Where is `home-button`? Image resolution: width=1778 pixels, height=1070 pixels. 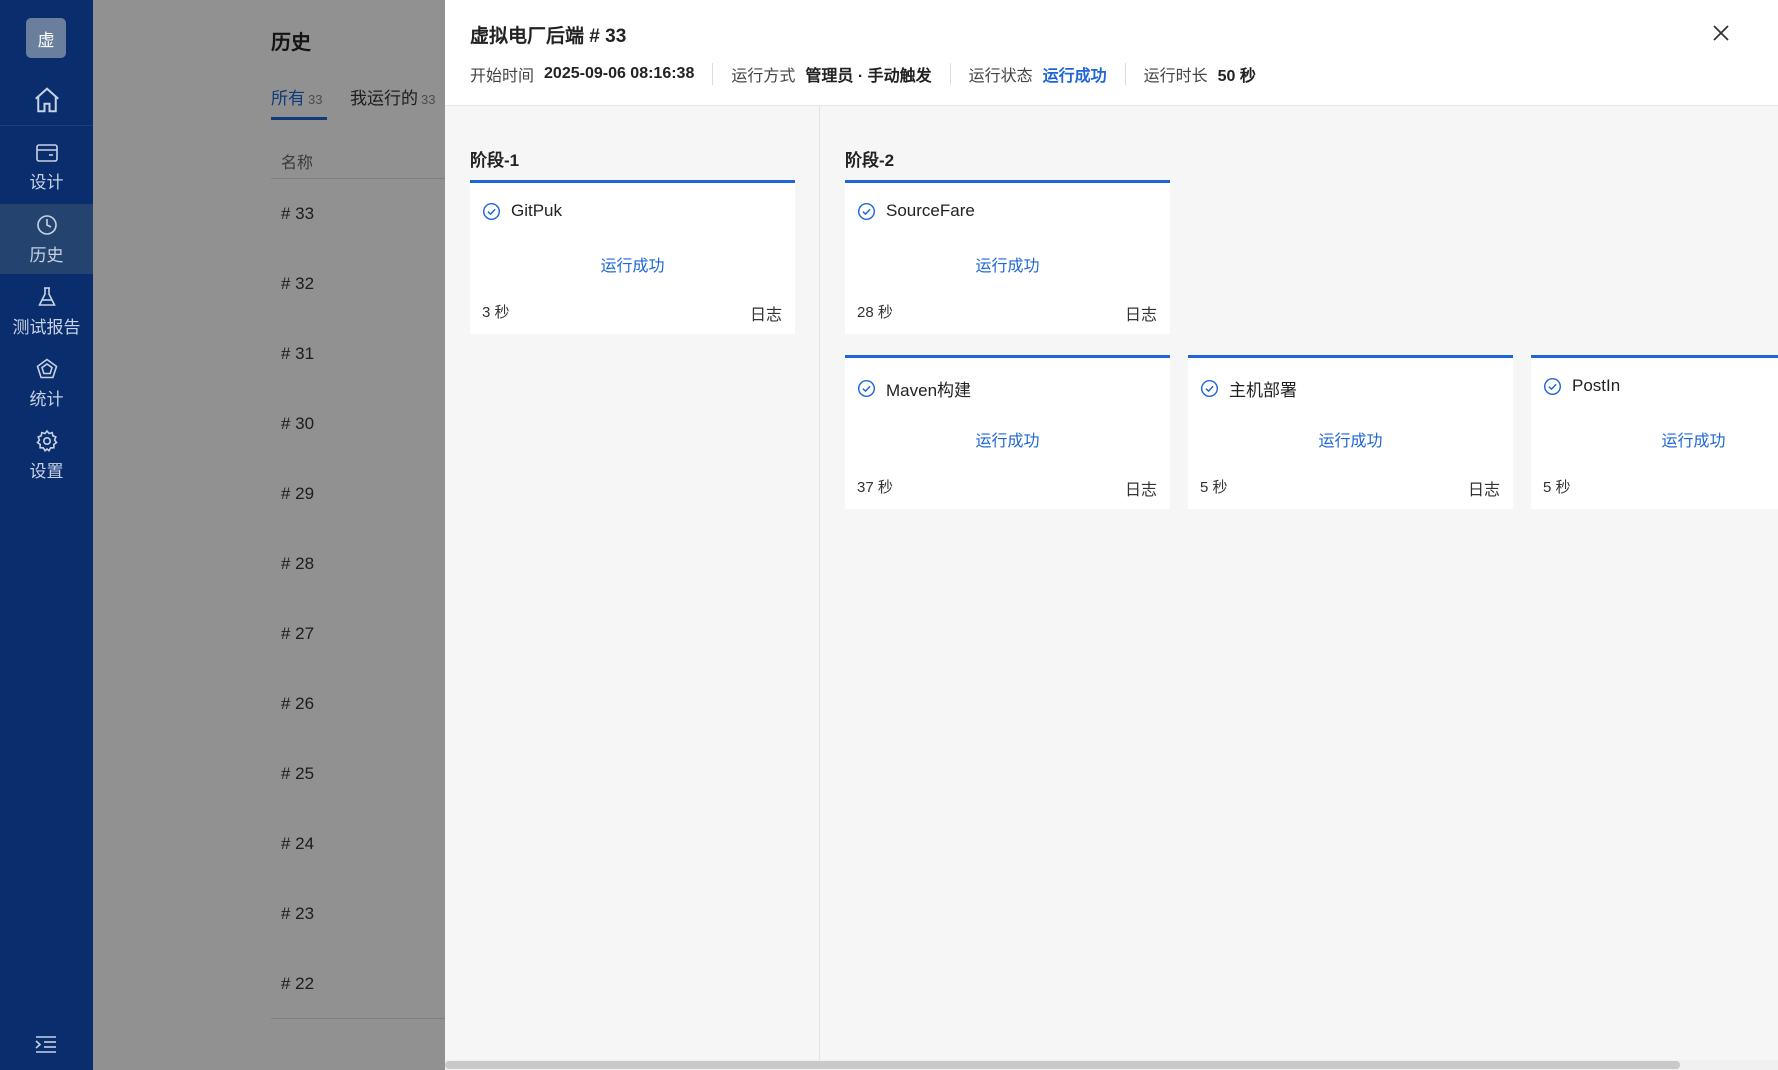 home-button is located at coordinates (46, 100).